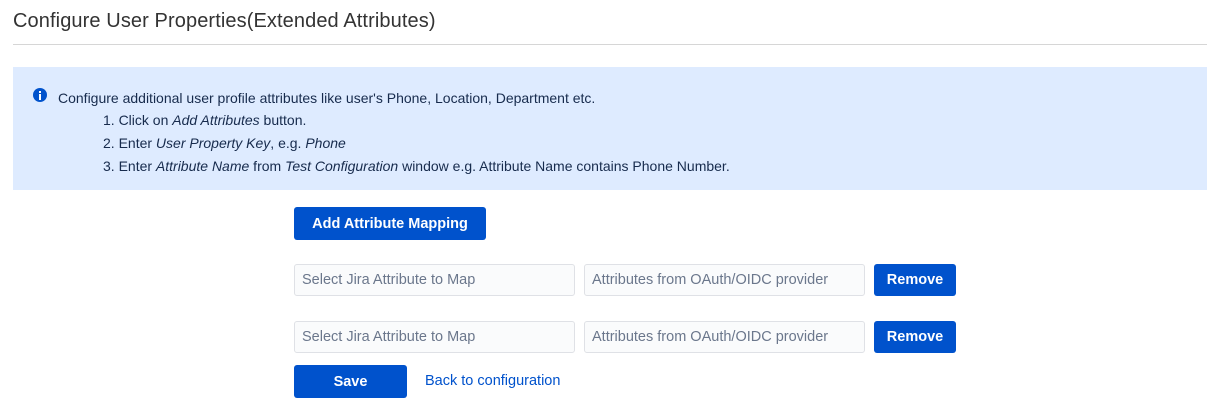  What do you see at coordinates (416, 143) in the screenshot?
I see `info-step-2: 2. Enter User Property Key, e.g. Phone` at bounding box center [416, 143].